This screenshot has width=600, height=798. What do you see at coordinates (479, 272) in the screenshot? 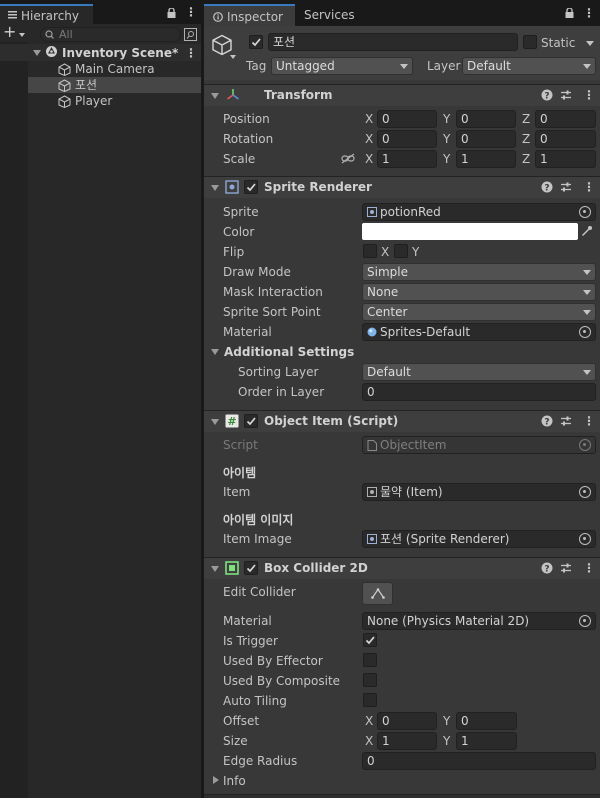
I see `draw-mode-dropdown: Simple` at bounding box center [479, 272].